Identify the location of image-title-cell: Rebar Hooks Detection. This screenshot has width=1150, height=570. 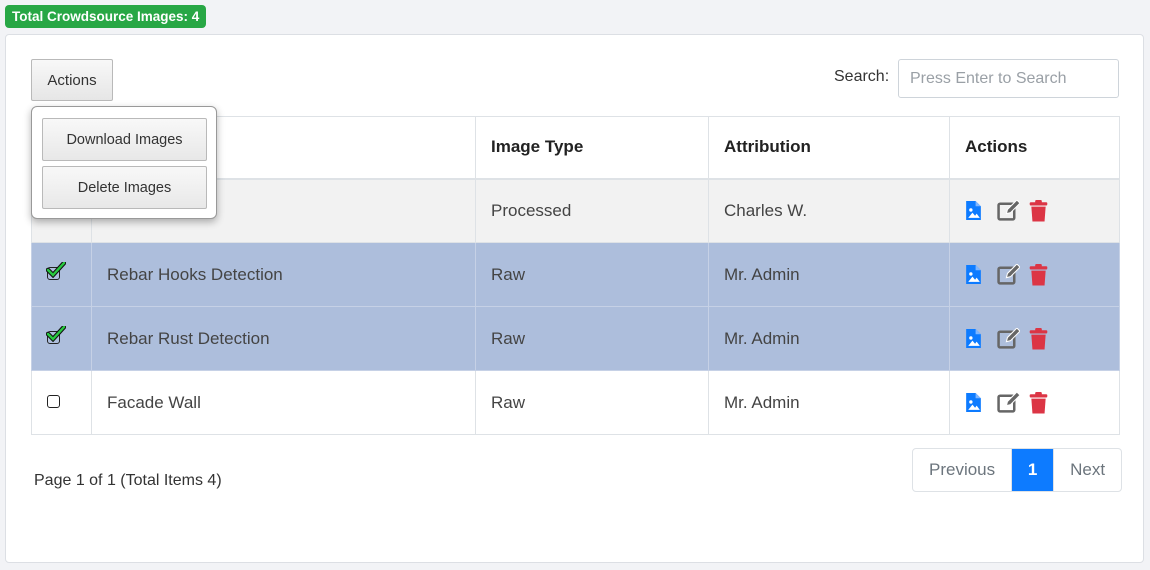
(283, 274).